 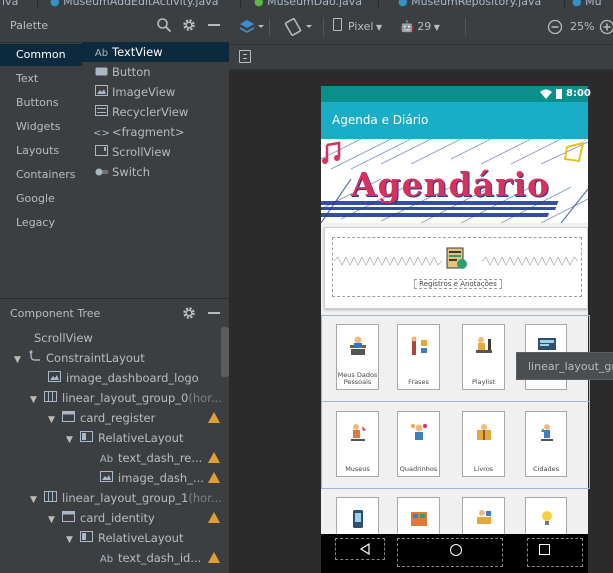 What do you see at coordinates (577, 4) in the screenshot?
I see `class-icon: ●` at bounding box center [577, 4].